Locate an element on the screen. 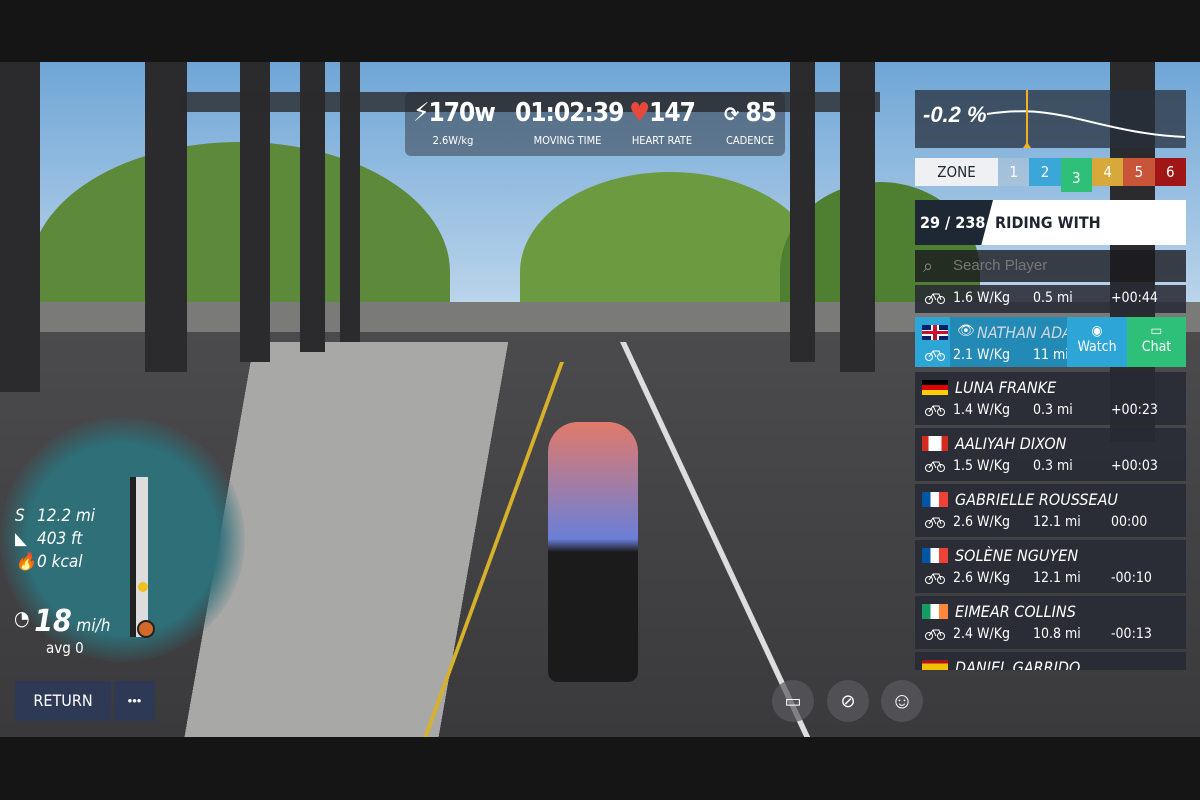  rider-gap: +00:03 is located at coordinates (1134, 466).